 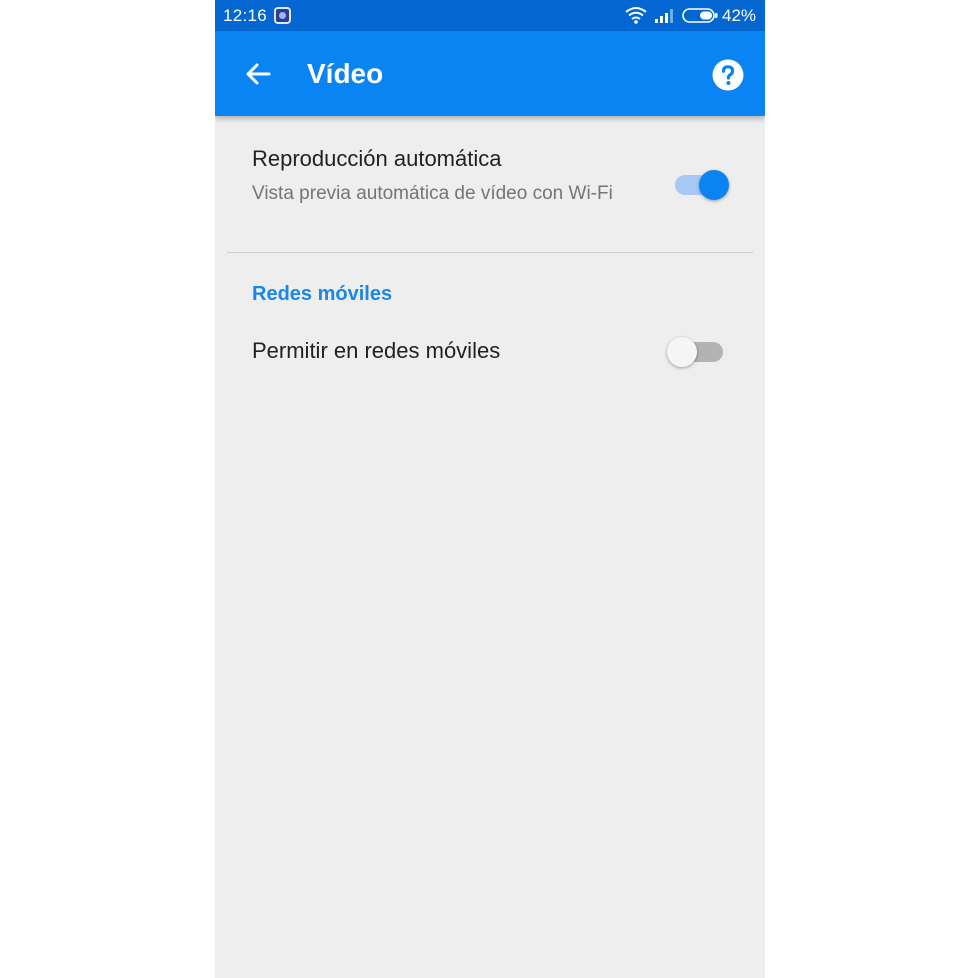 I want to click on back-button, so click(x=258, y=74).